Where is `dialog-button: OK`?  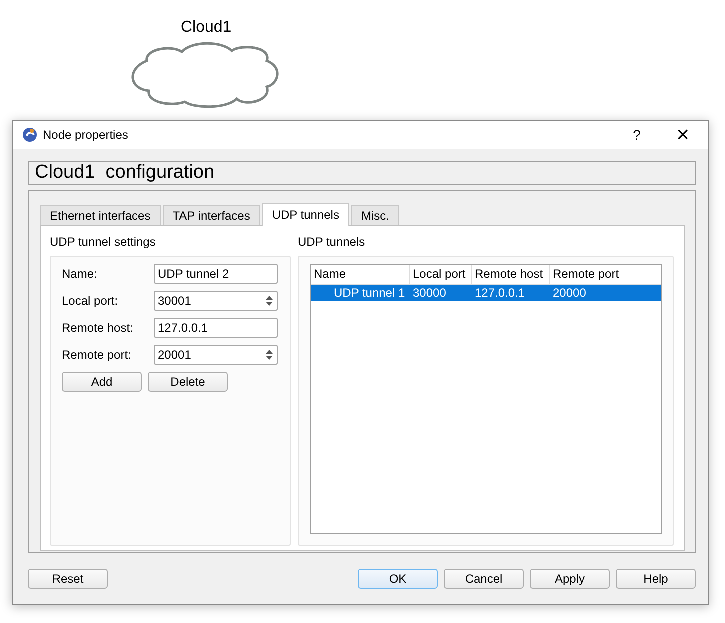 dialog-button: OK is located at coordinates (398, 579).